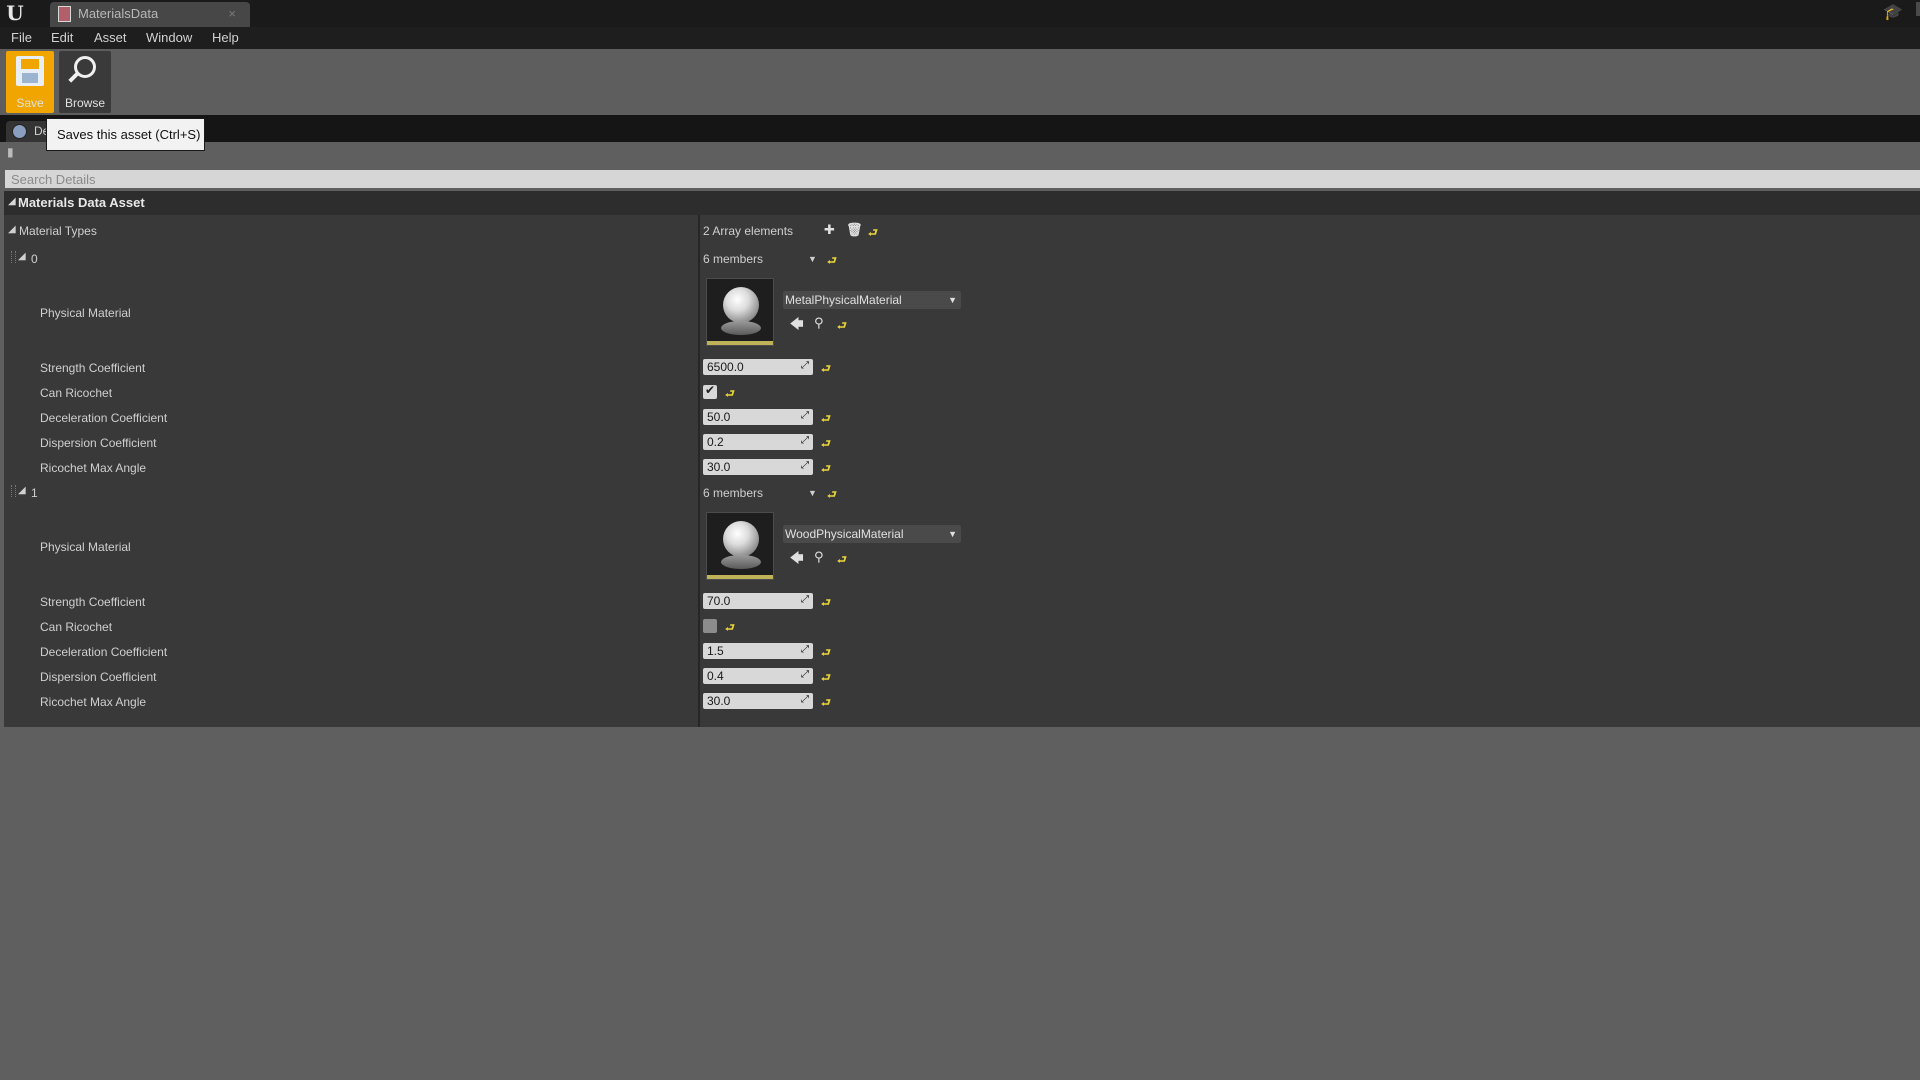 This screenshot has height=1080, width=1920. What do you see at coordinates (758, 417) in the screenshot?
I see `deceleration-coefficient-input: 50.0 ⤢` at bounding box center [758, 417].